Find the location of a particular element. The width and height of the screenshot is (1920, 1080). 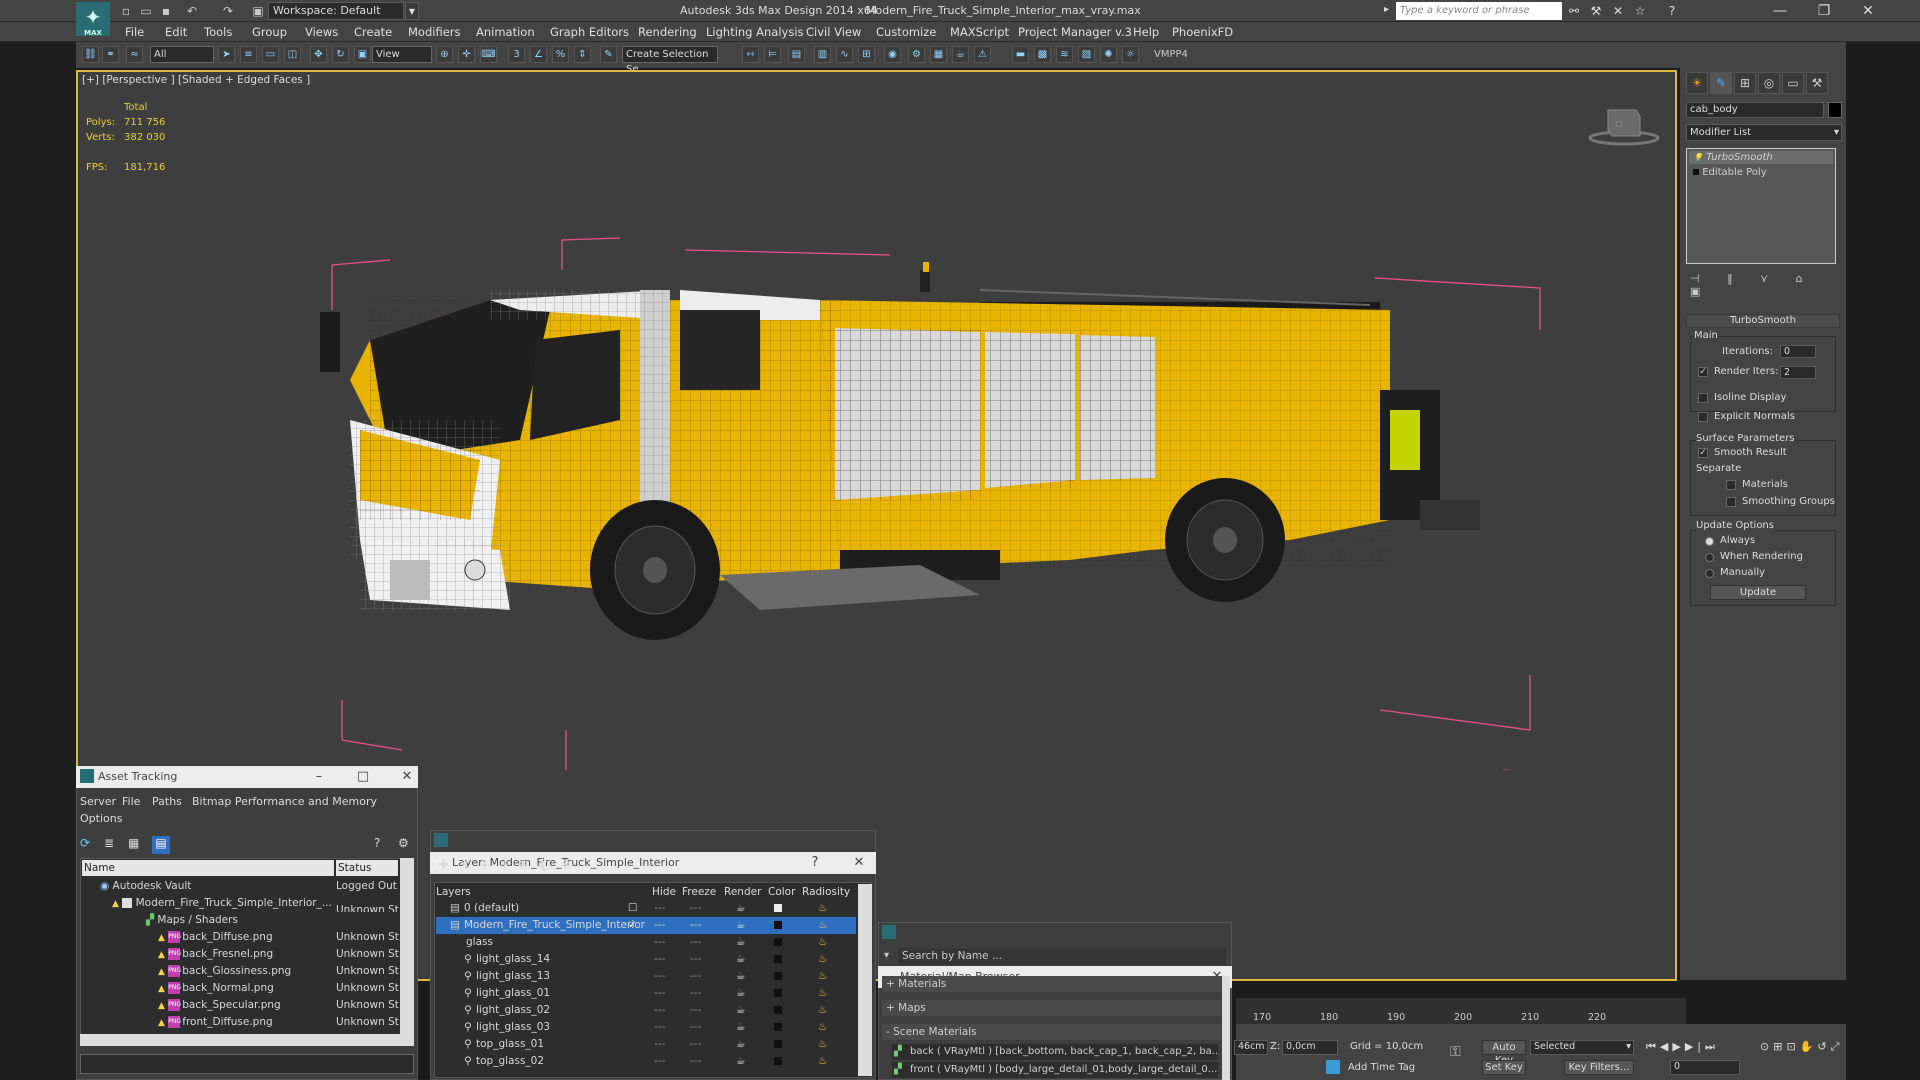

materials-section: + Materials is located at coordinates (1052, 984).